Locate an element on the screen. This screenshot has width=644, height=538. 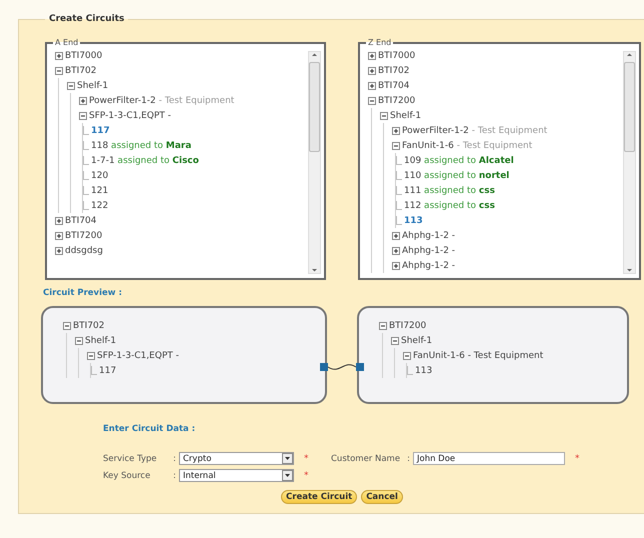
field-label: Customer Name is located at coordinates (366, 459).